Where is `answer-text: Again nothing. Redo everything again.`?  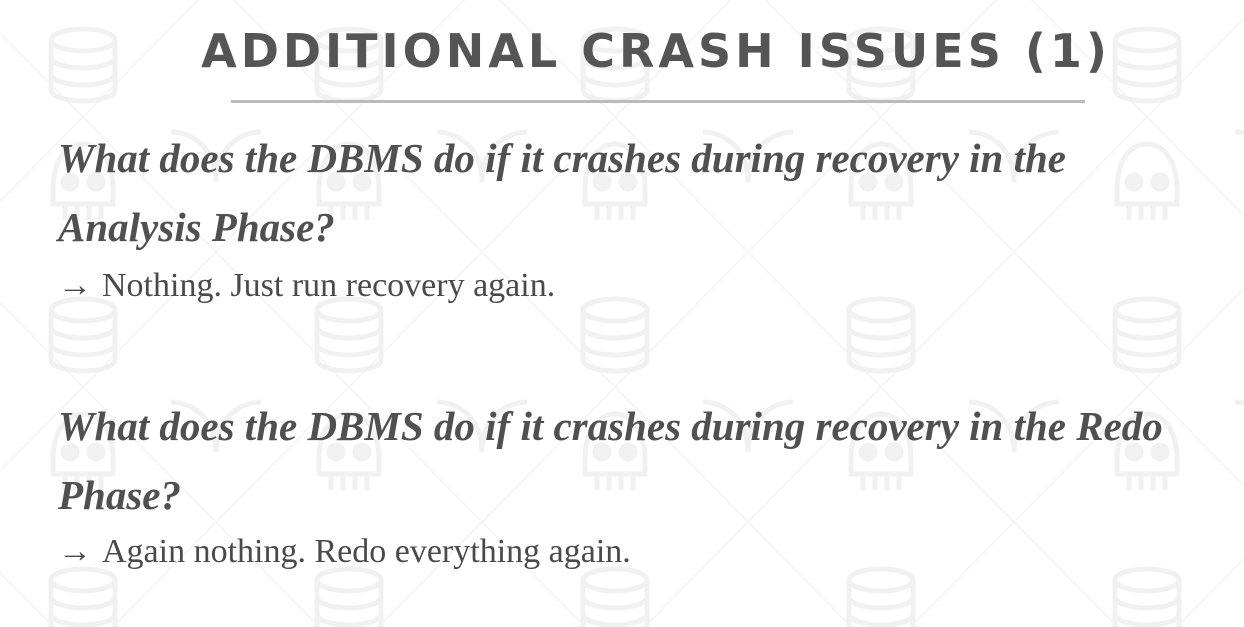 answer-text: Again nothing. Redo everything again. is located at coordinates (366, 551).